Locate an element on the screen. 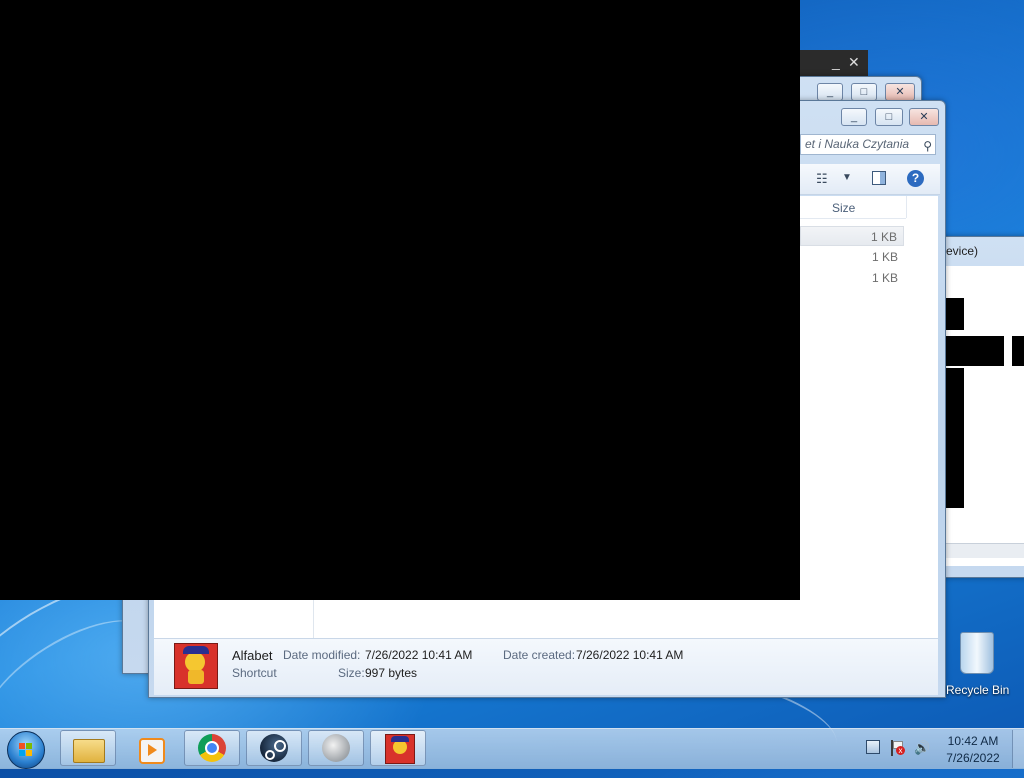 This screenshot has width=1024, height=778. size-label: Size: is located at coordinates (351, 673).